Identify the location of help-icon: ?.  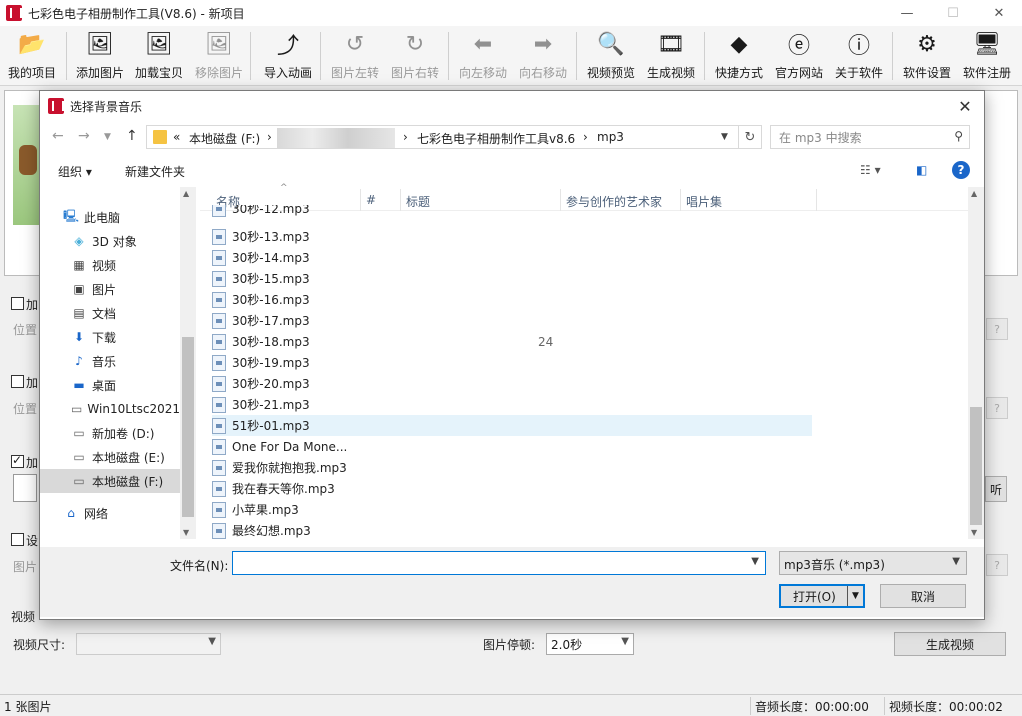
(961, 170).